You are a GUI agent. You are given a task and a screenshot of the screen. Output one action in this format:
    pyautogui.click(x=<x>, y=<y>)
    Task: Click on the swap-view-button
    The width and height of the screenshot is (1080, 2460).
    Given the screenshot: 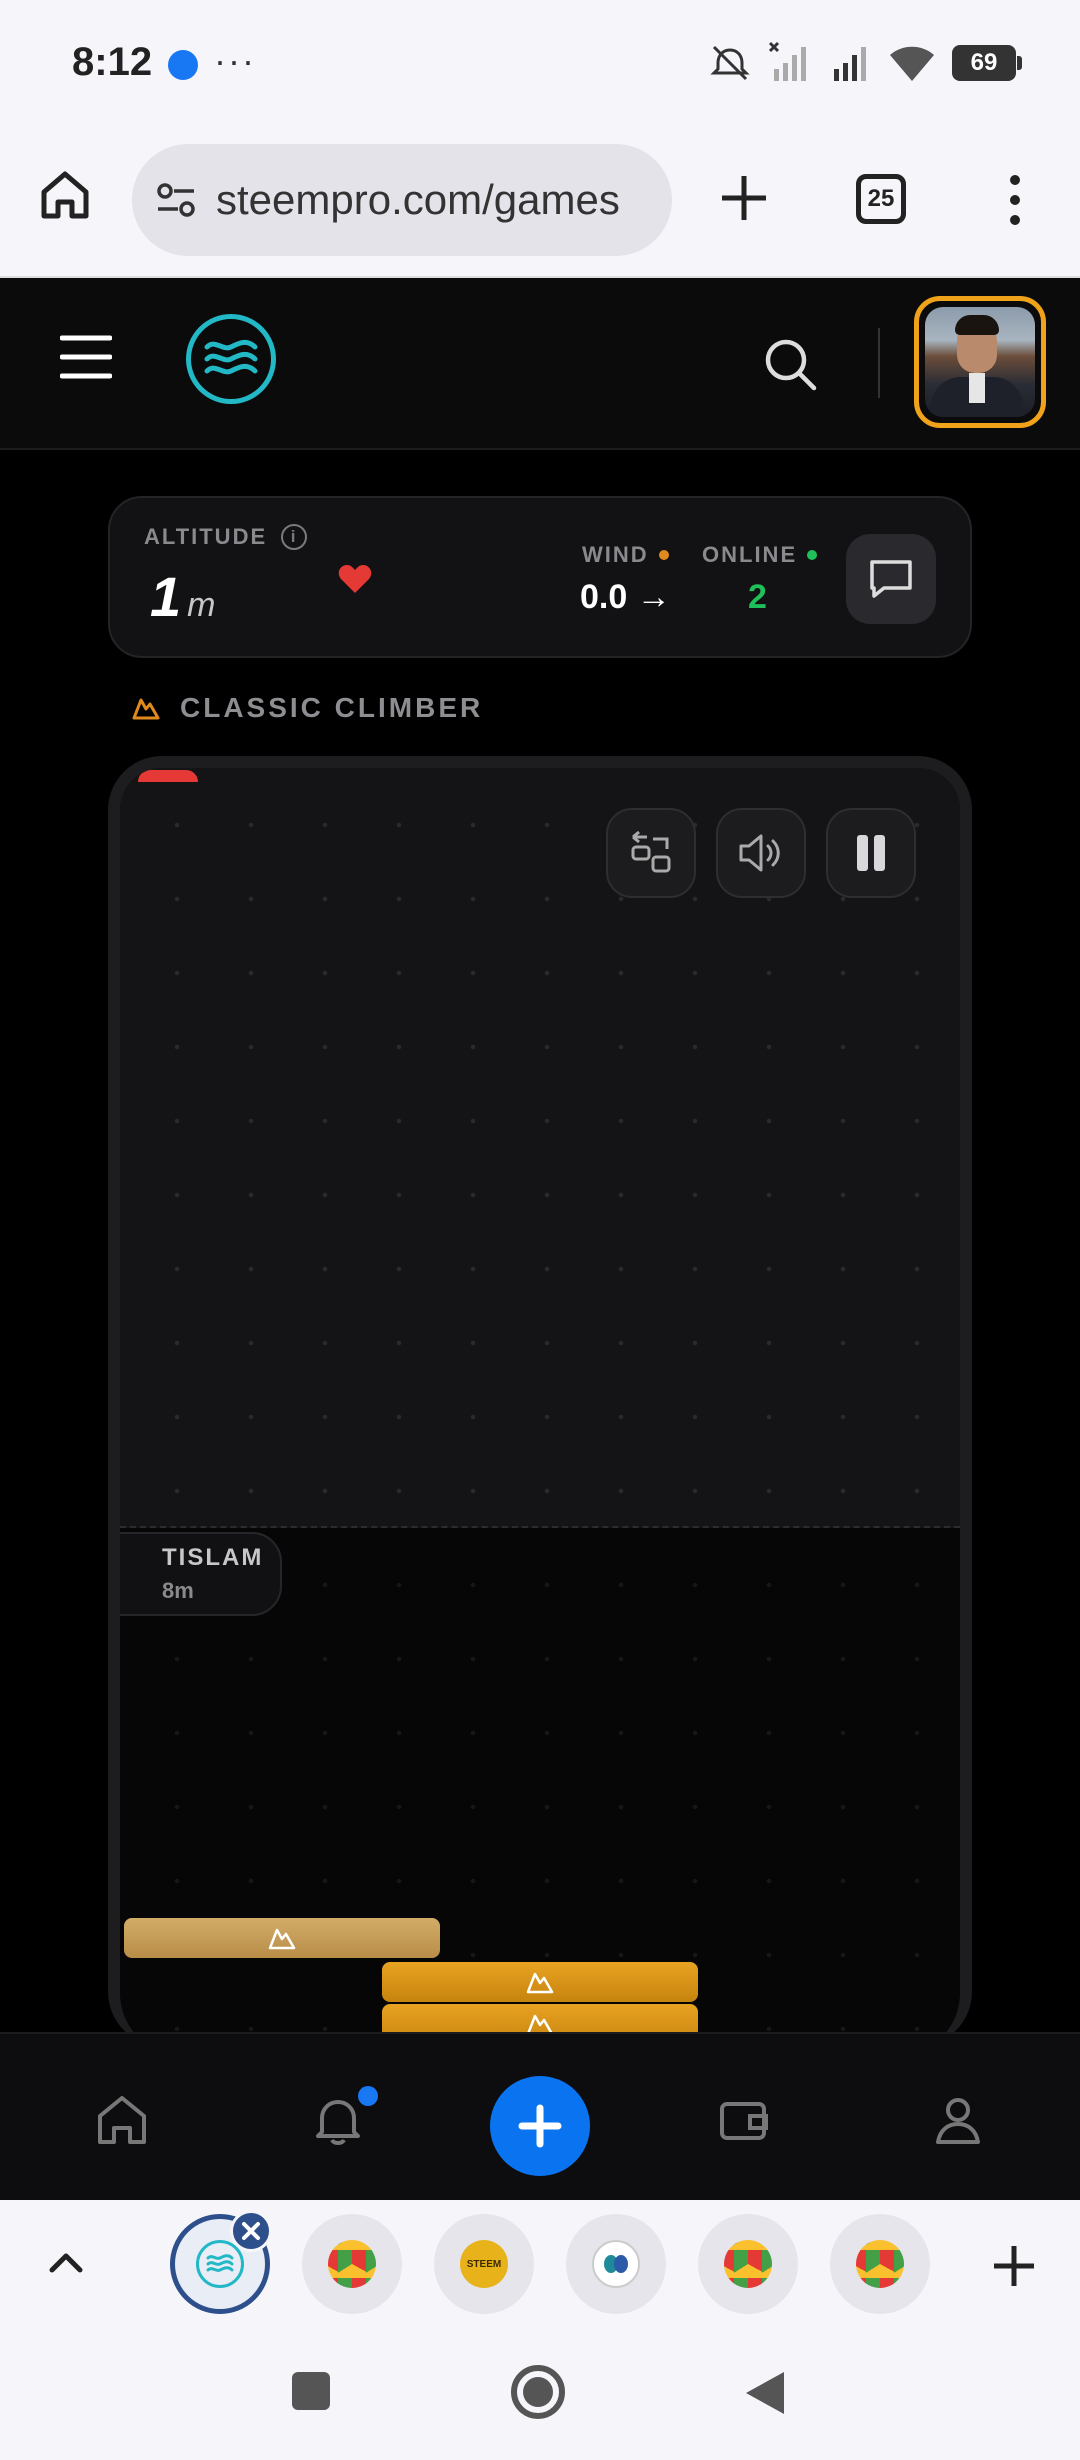 What is the action you would take?
    pyautogui.click(x=651, y=853)
    